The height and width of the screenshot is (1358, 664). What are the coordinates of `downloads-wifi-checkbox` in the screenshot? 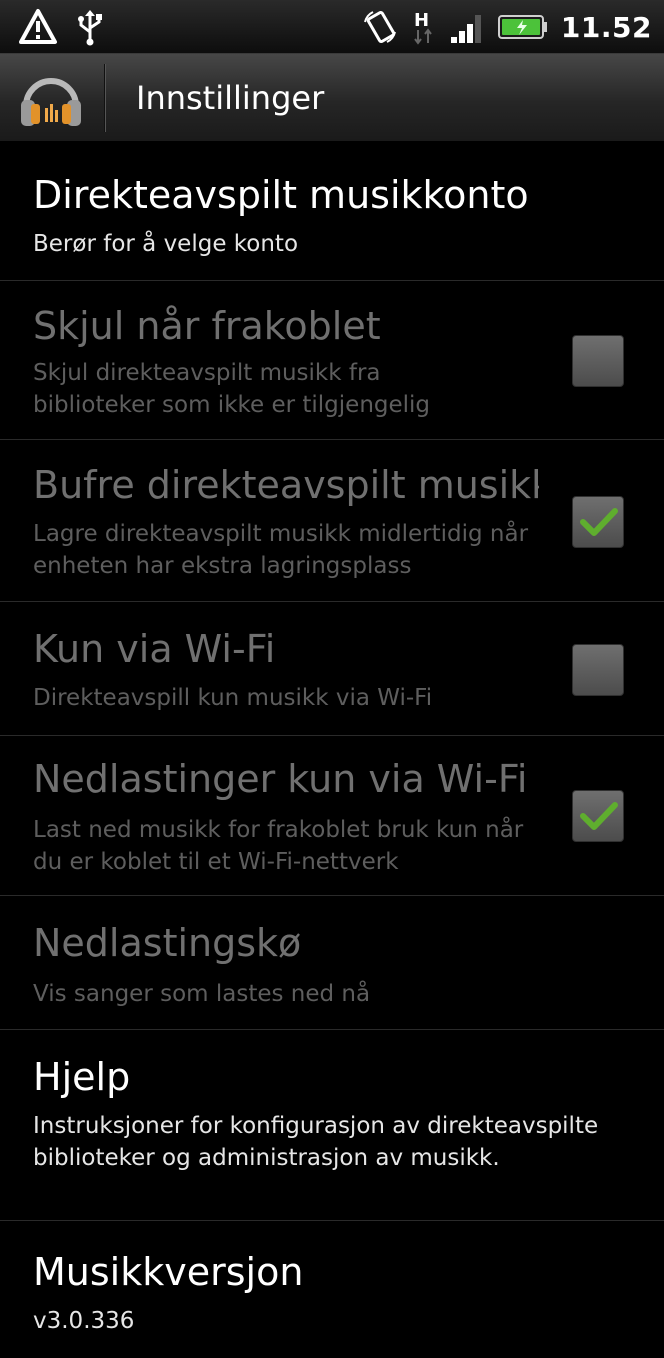 It's located at (598, 816).